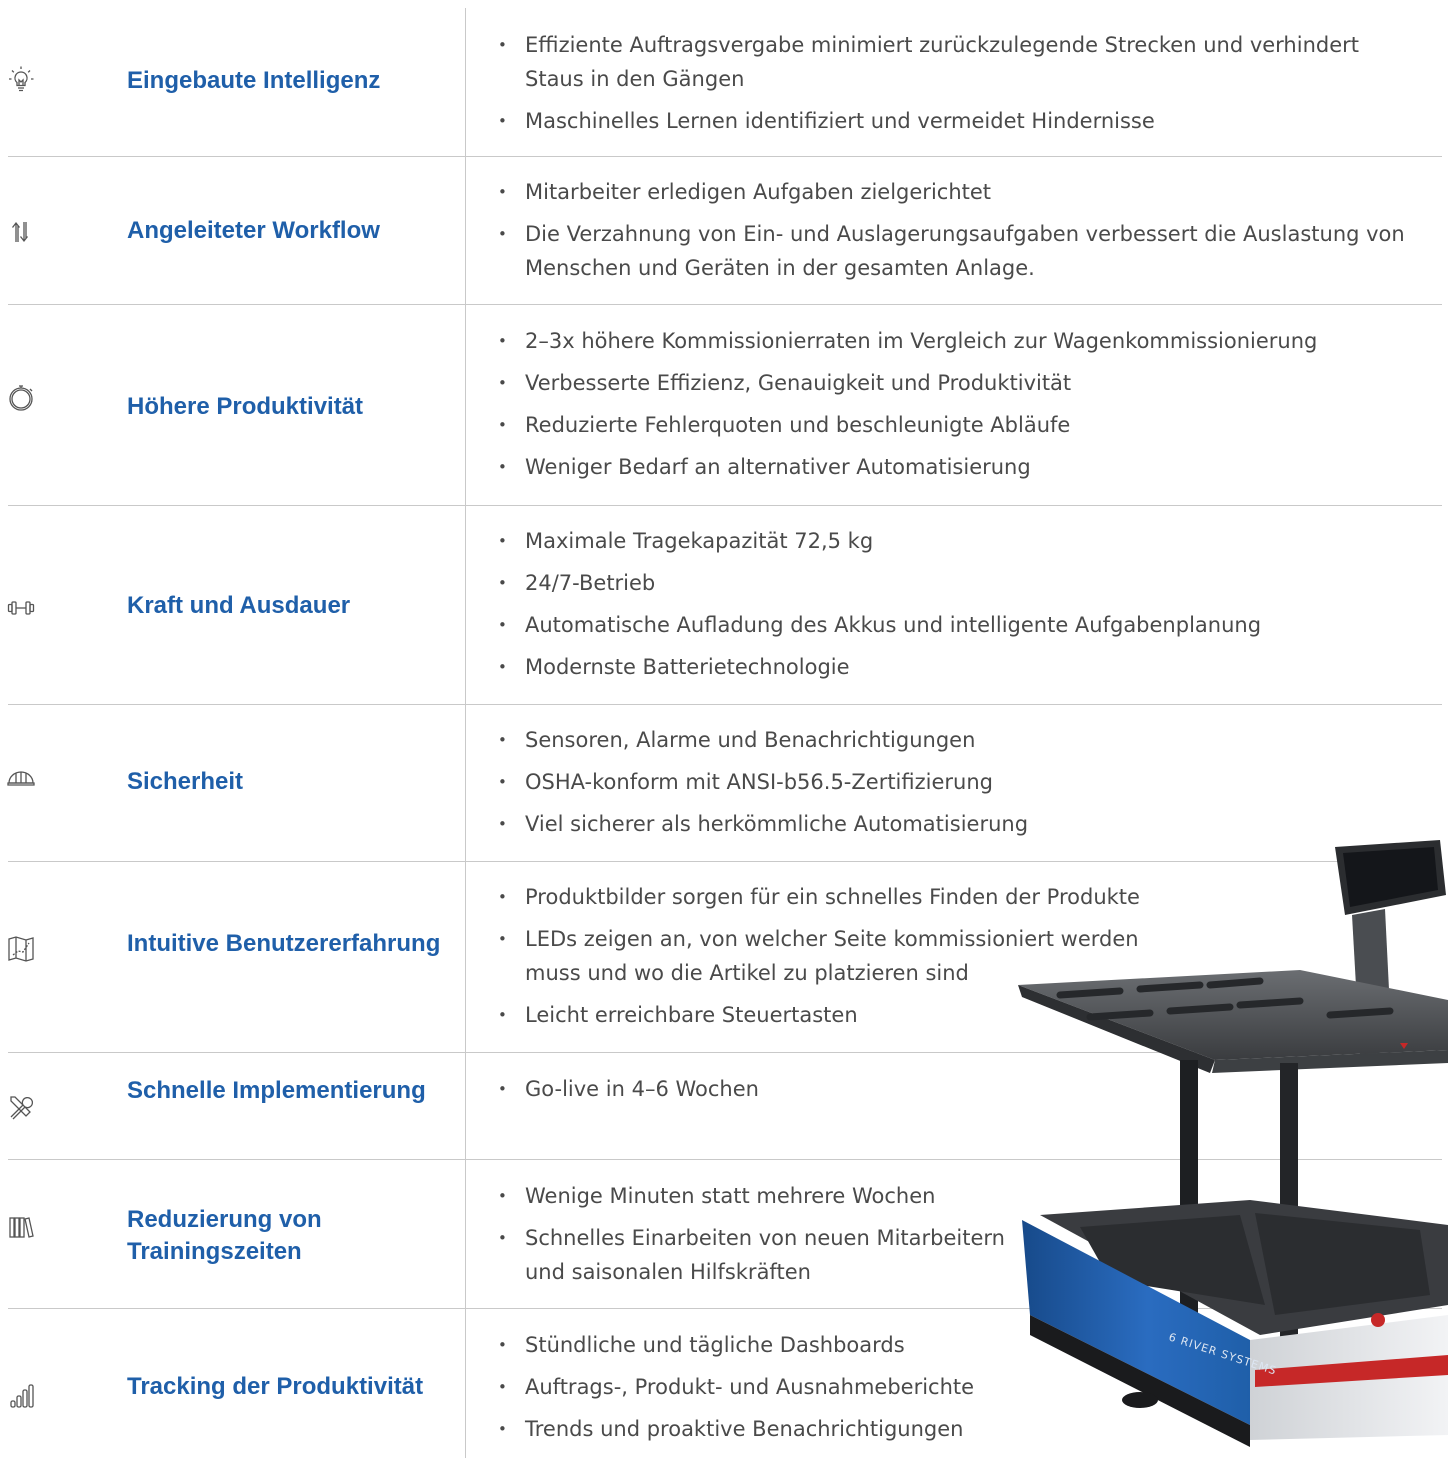  Describe the element at coordinates (245, 406) in the screenshot. I see `feature-title: Höhere Produktivität` at that location.